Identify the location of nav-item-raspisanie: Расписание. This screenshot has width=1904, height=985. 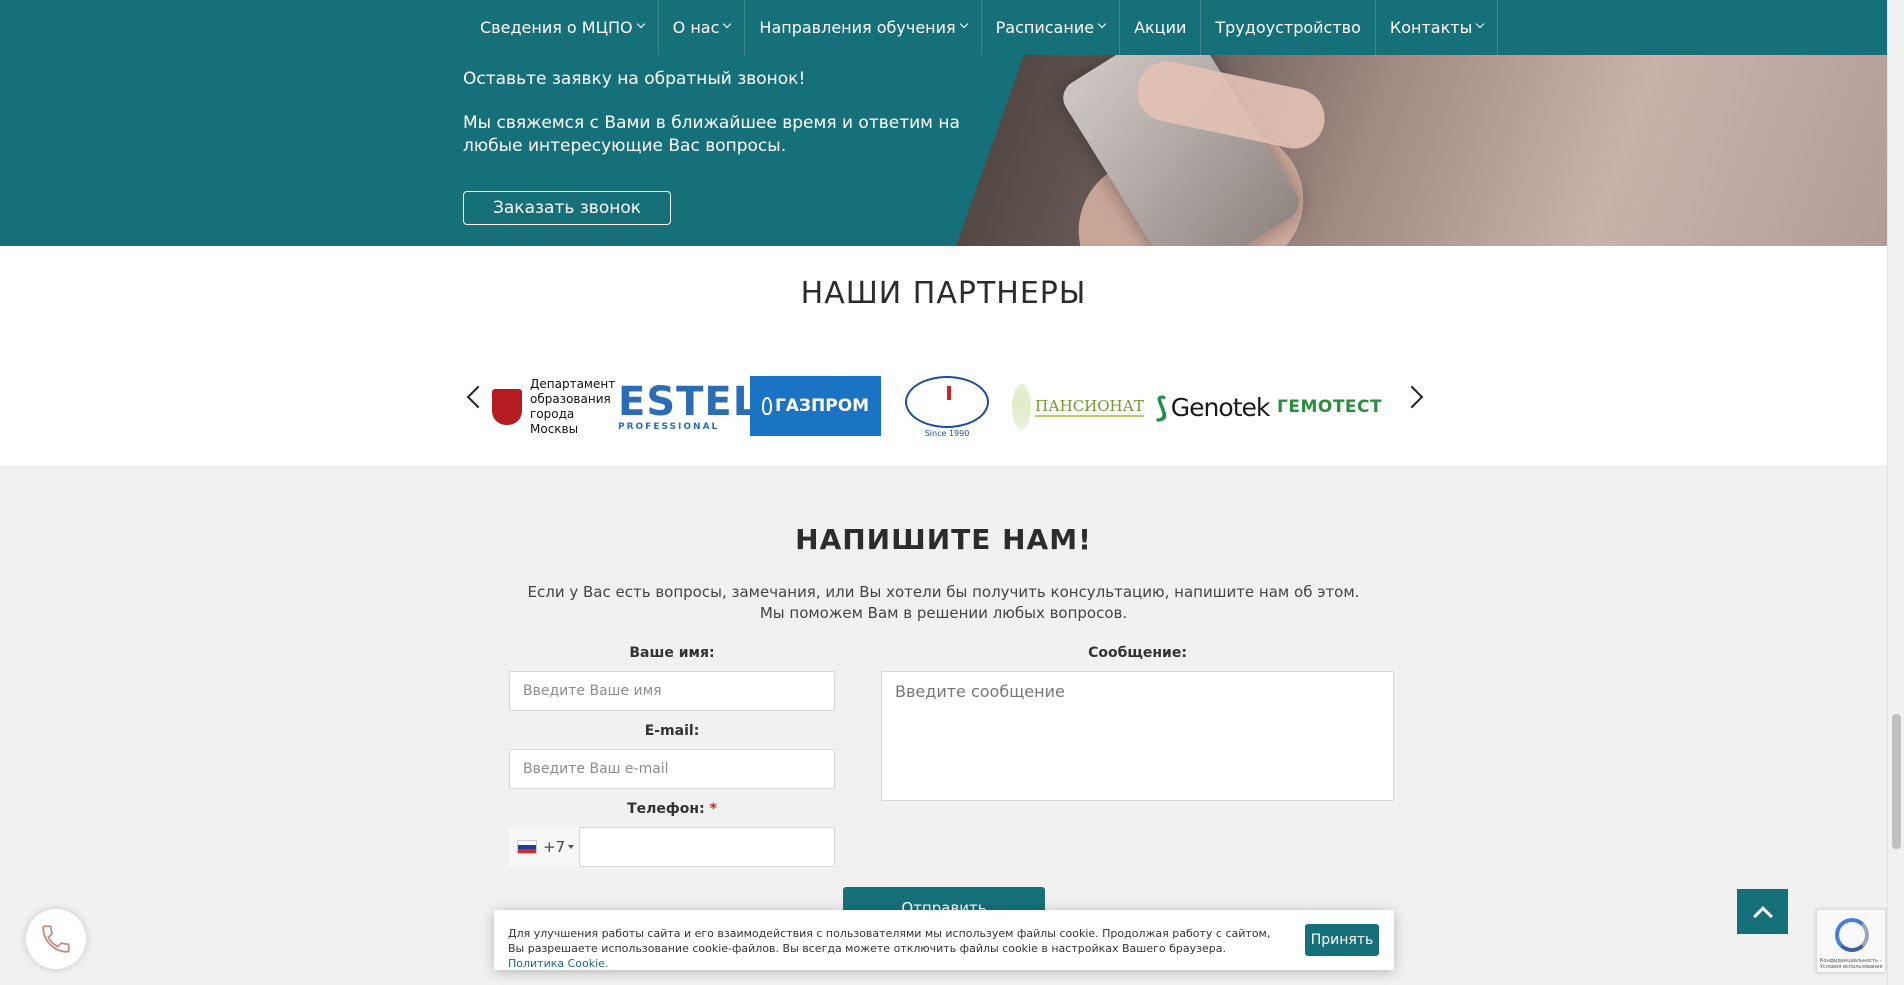
(1051, 27).